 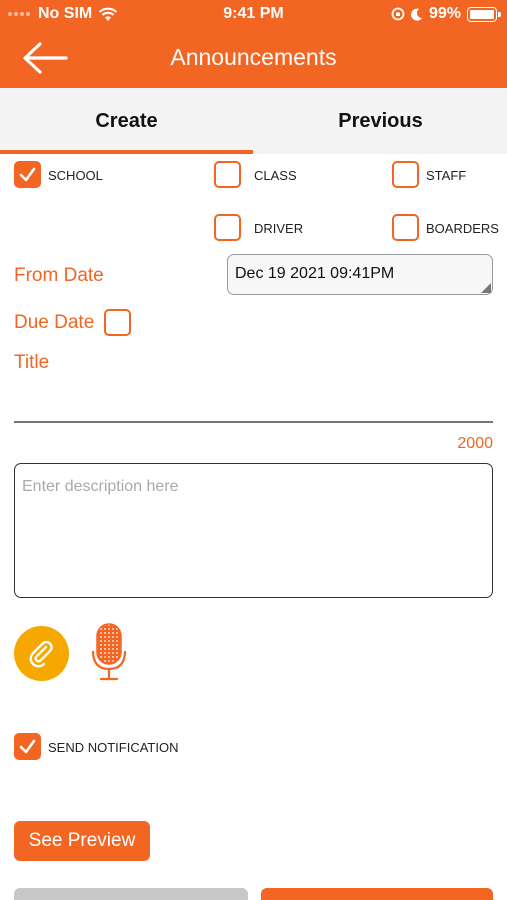 What do you see at coordinates (59, 275) in the screenshot?
I see `from-date-label: From Date` at bounding box center [59, 275].